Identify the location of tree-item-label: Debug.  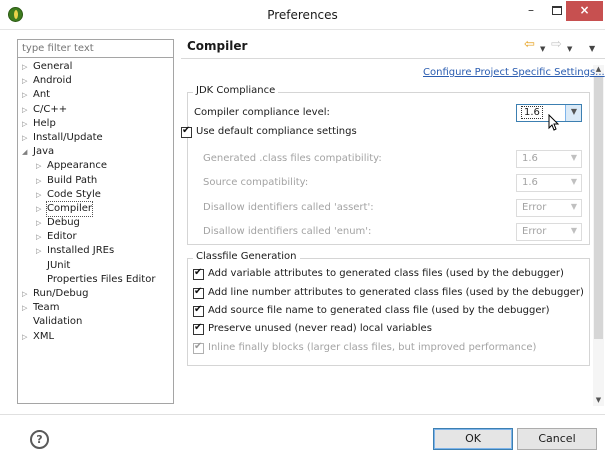
(63, 223).